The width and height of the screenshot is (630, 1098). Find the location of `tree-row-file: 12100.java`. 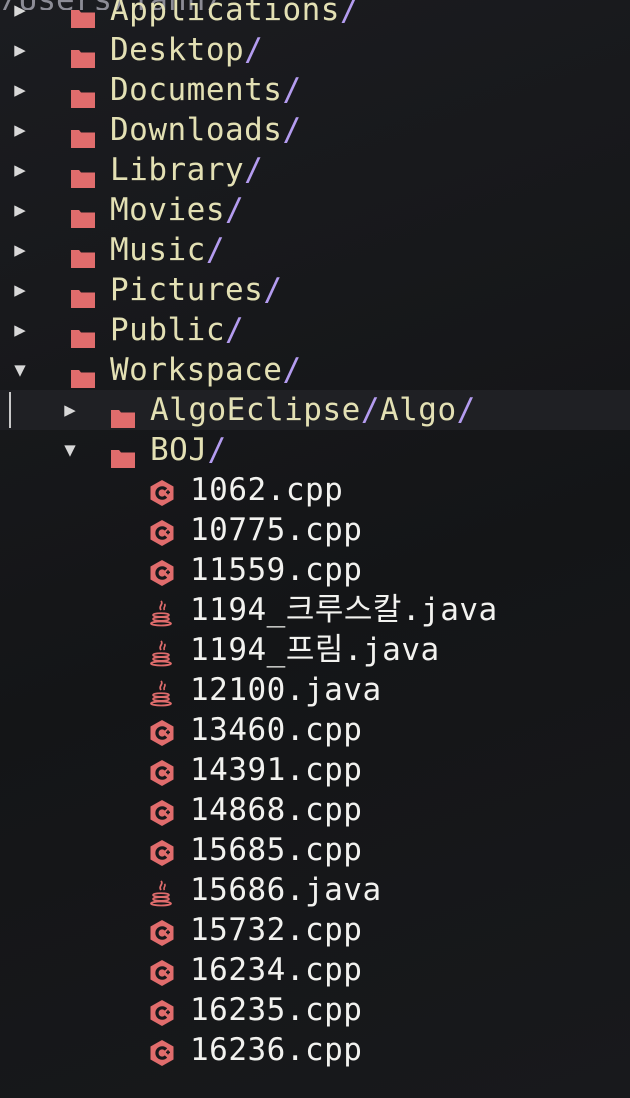

tree-row-file: 12100.java is located at coordinates (315, 690).